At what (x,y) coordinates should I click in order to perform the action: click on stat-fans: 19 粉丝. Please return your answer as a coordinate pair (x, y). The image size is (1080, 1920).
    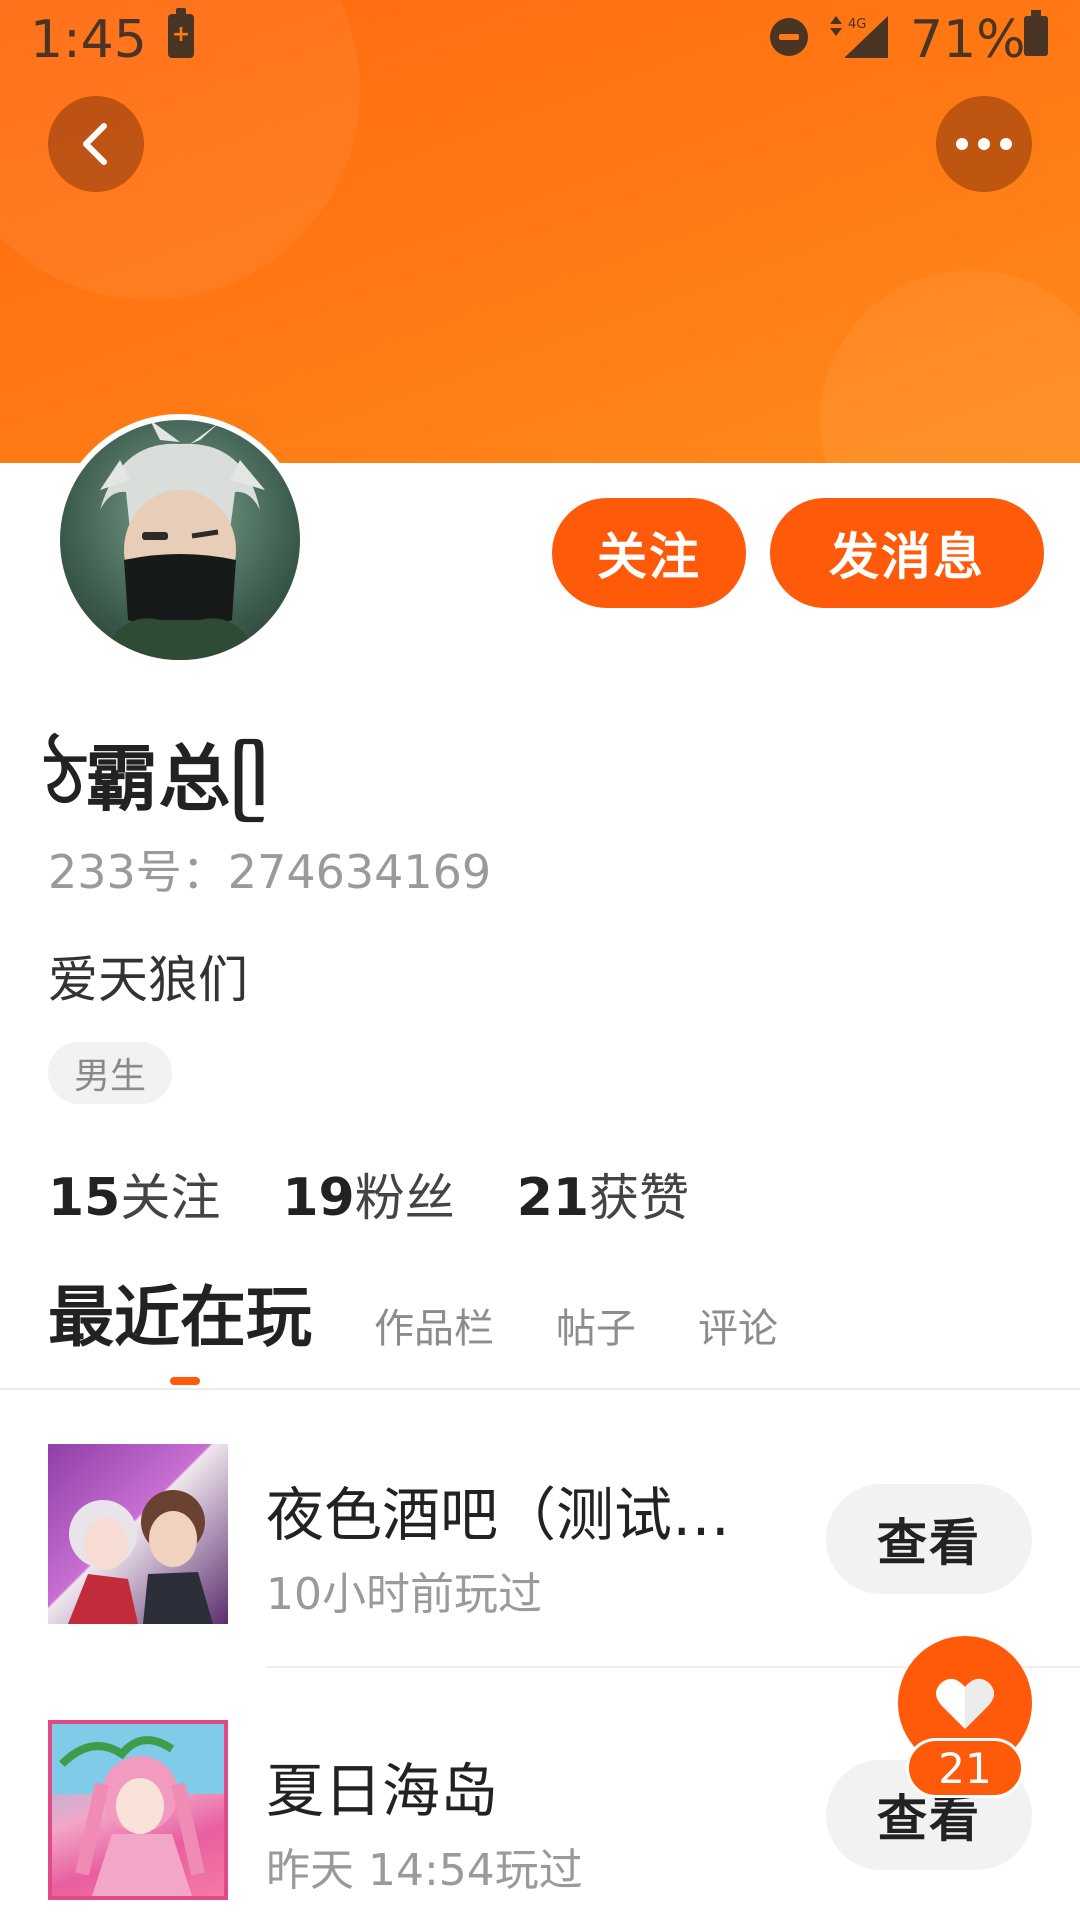
    Looking at the image, I should click on (368, 1193).